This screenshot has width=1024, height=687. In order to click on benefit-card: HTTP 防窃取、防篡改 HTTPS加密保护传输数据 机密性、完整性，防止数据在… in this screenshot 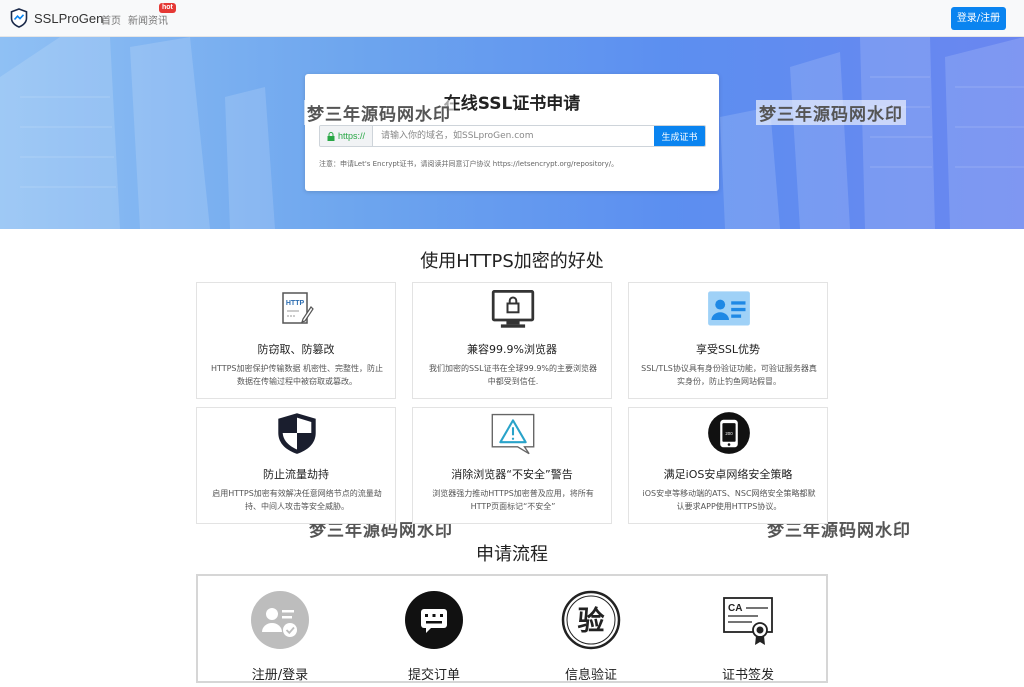, I will do `click(296, 340)`.